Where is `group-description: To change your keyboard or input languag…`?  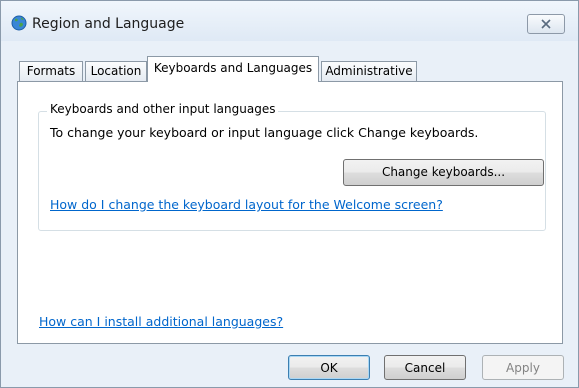
group-description: To change your keyboard or input languag… is located at coordinates (264, 132).